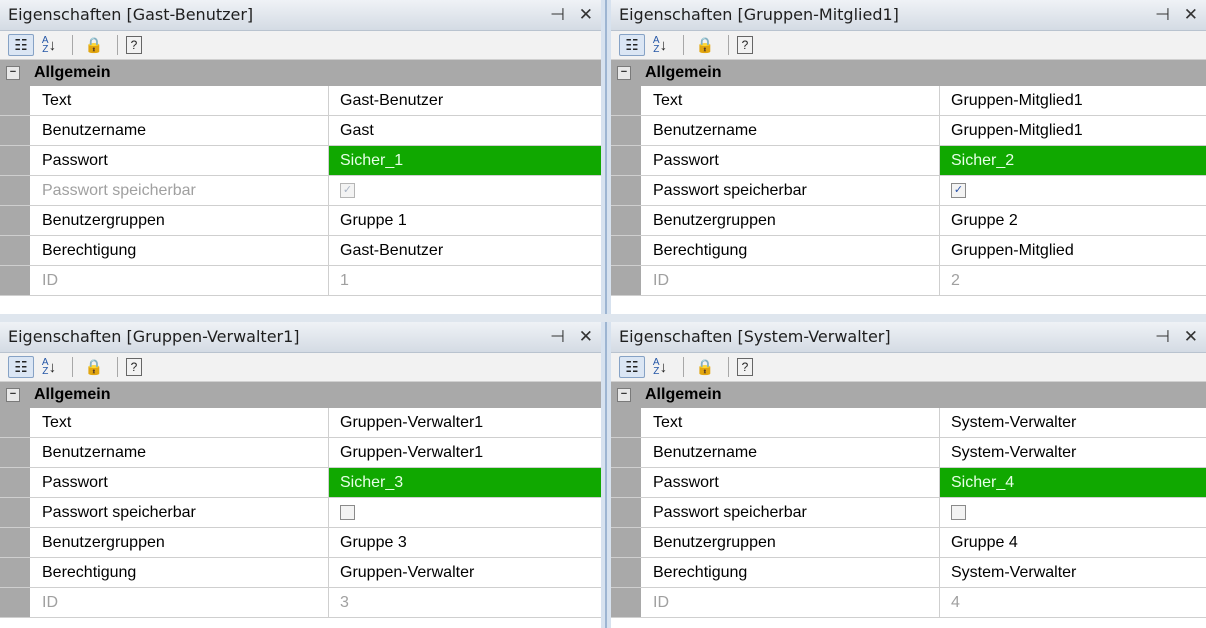 This screenshot has width=1206, height=628. What do you see at coordinates (908, 101) in the screenshot?
I see `property-row-text: Text Gruppen-Mitglied1` at bounding box center [908, 101].